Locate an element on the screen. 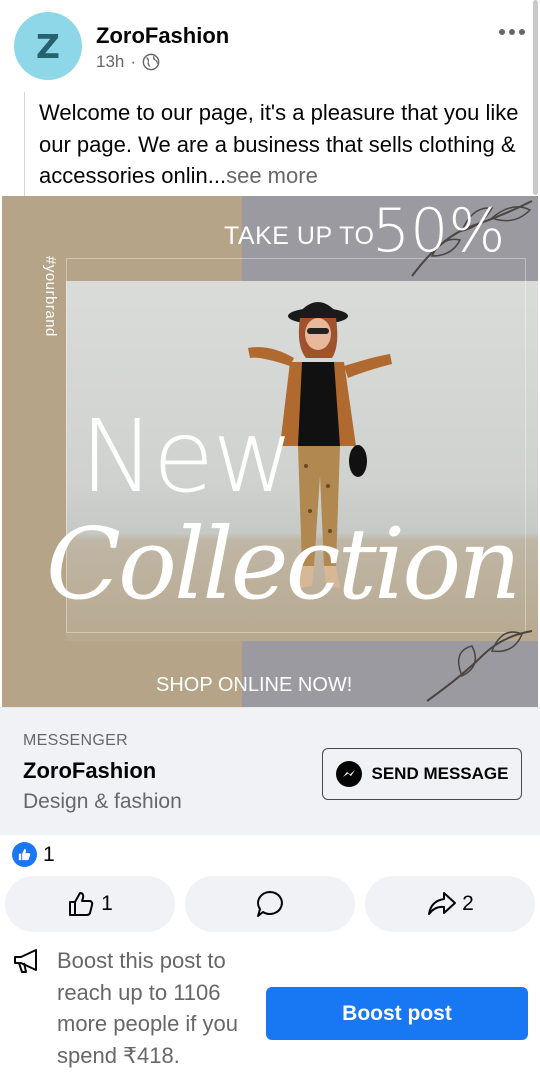 The image size is (540, 1083). headline-new: New is located at coordinates (187, 456).